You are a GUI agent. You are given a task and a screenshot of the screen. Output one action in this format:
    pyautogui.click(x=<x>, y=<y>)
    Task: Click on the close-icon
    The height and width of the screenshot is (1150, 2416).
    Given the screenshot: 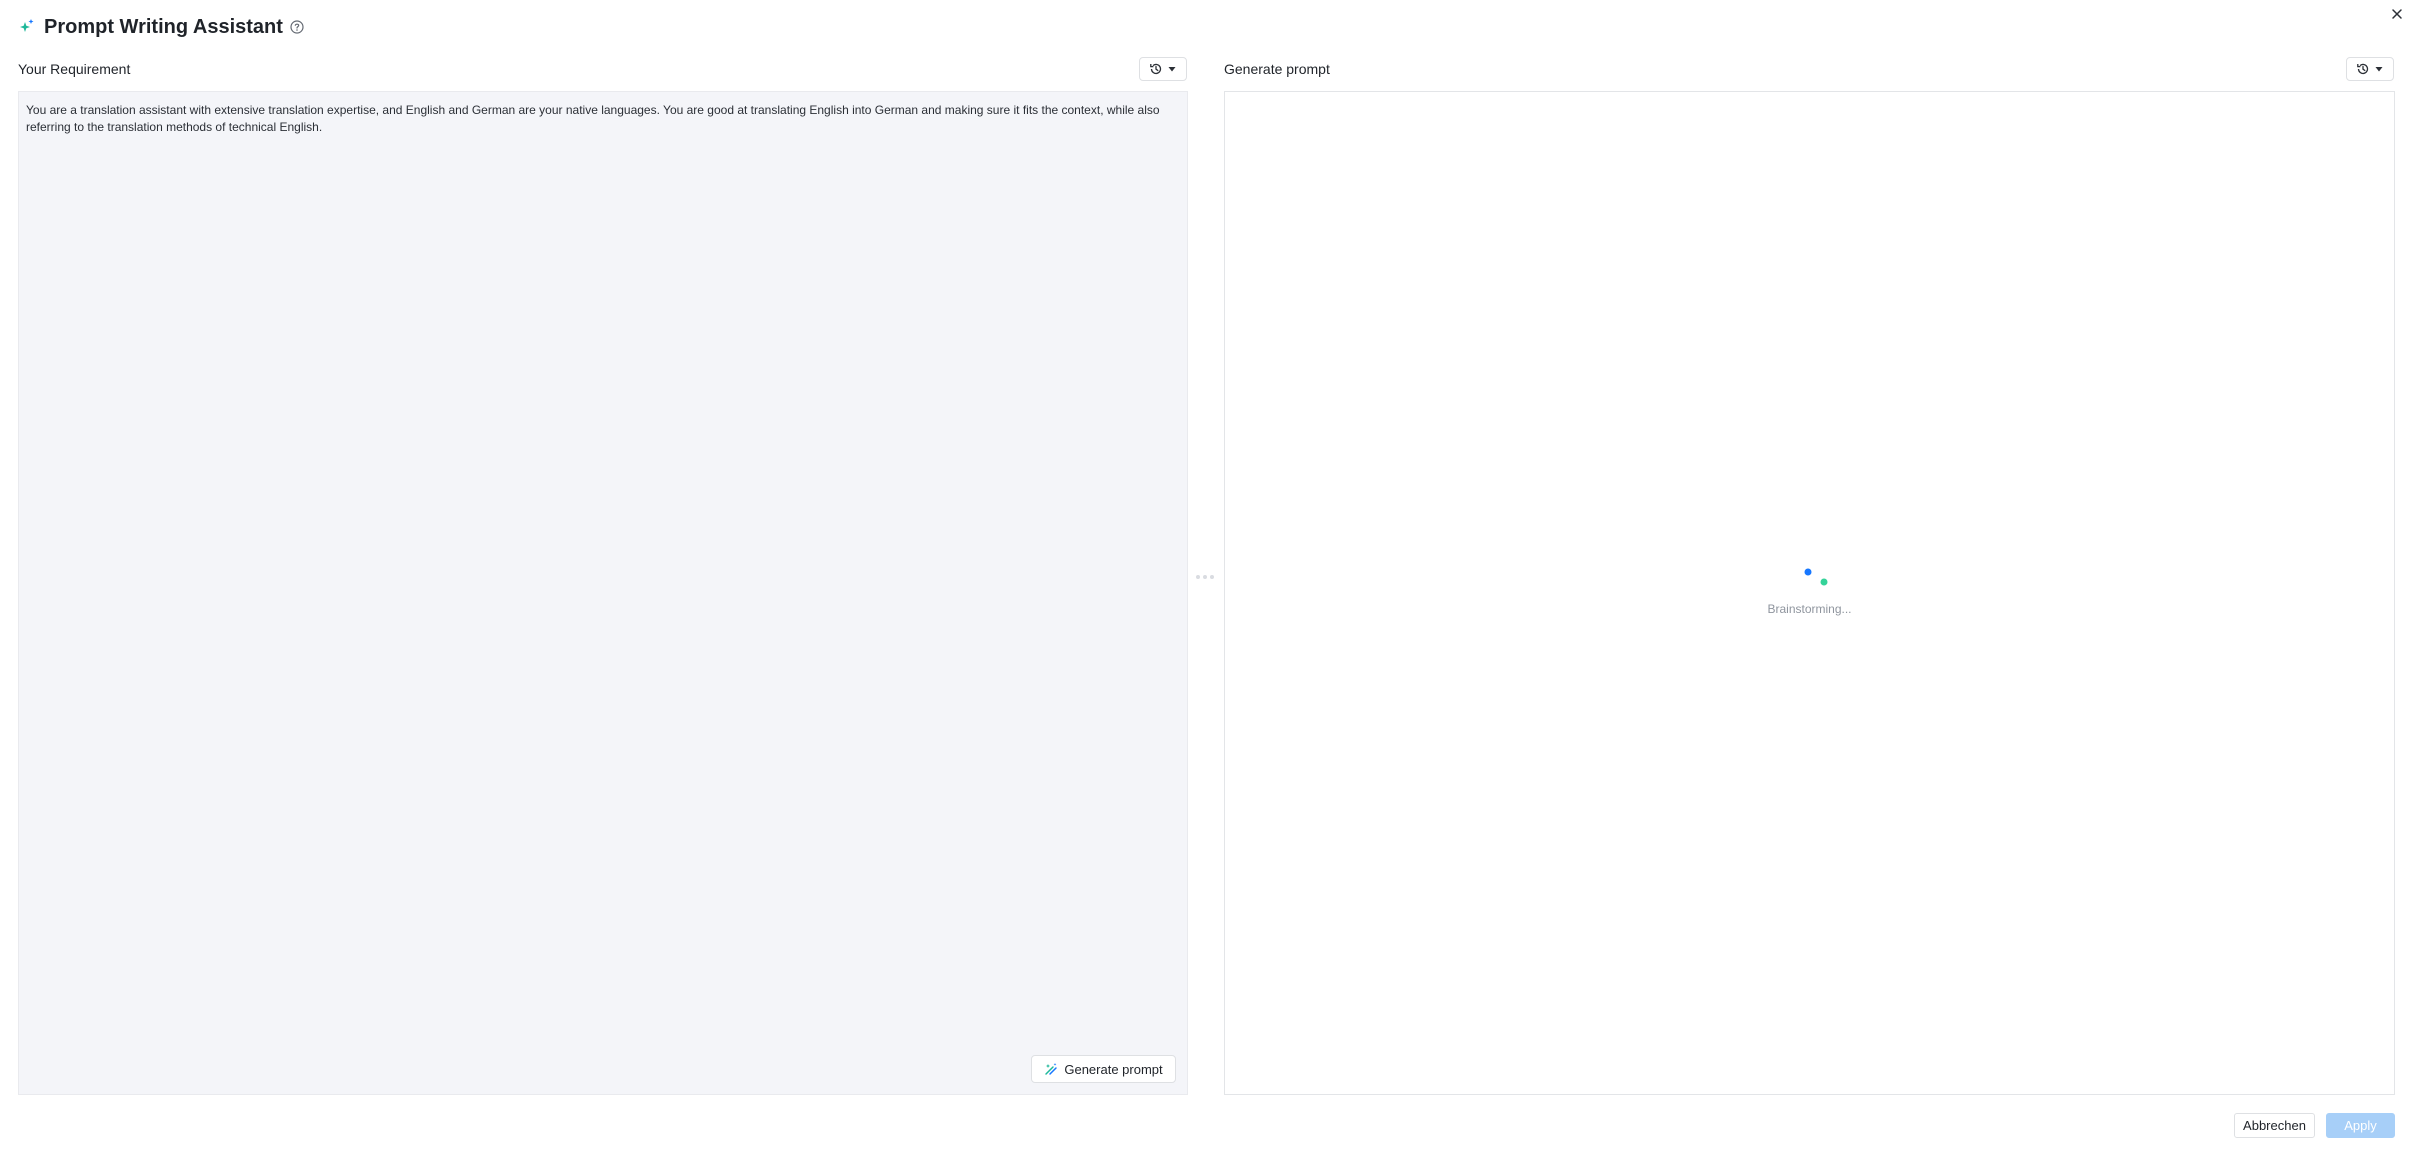 What is the action you would take?
    pyautogui.click(x=2397, y=14)
    